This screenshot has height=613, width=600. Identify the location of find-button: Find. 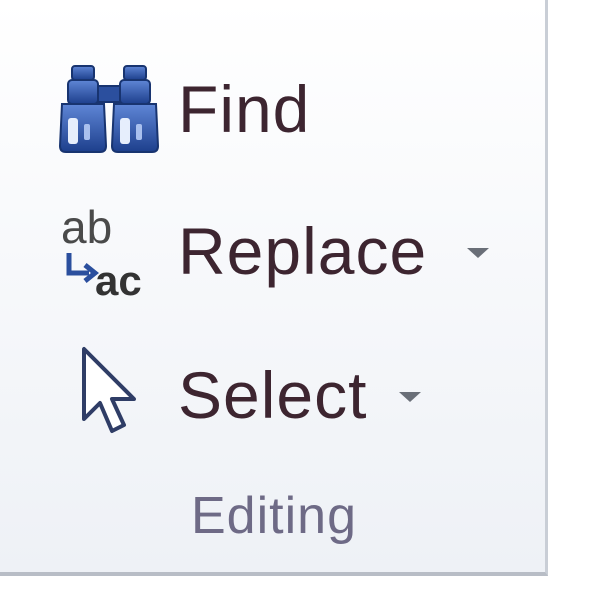
(180, 109).